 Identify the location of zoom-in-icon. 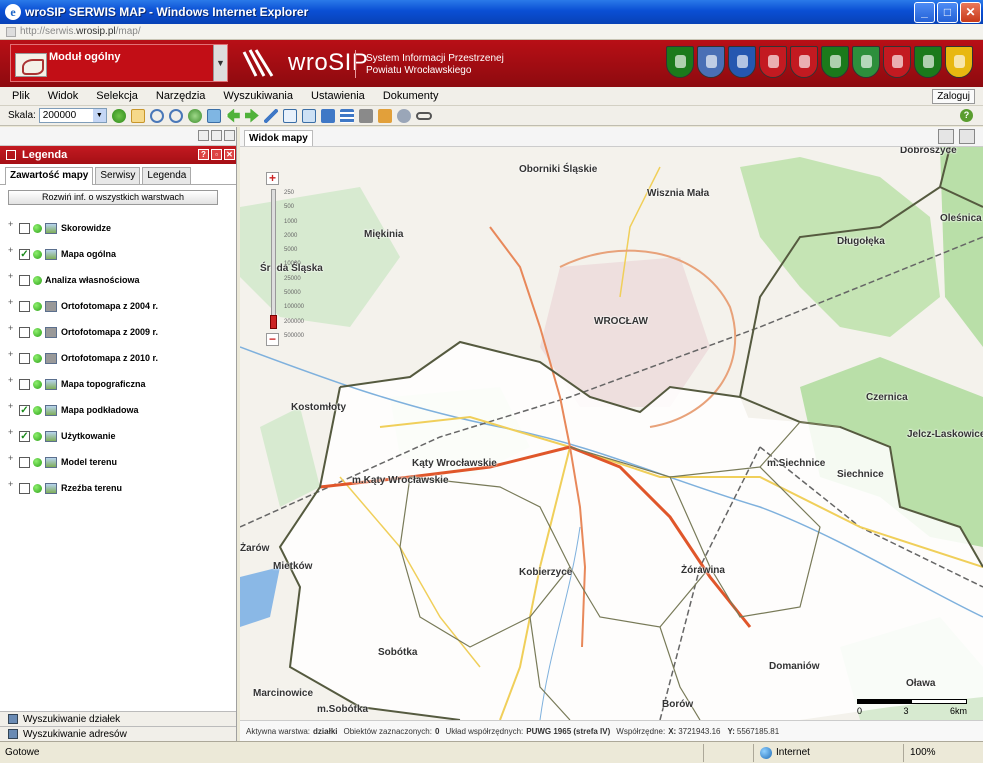
(156, 115).